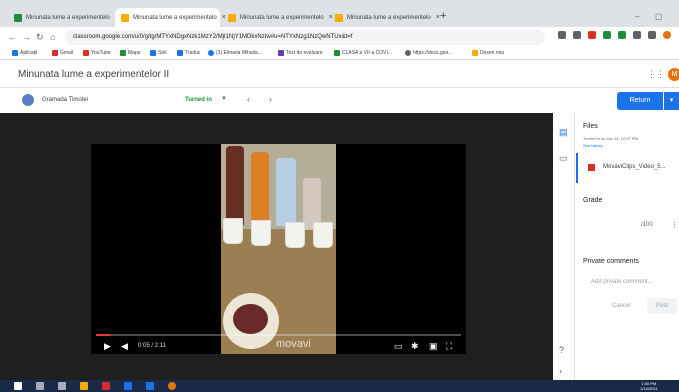 This screenshot has width=679, height=392. Describe the element at coordinates (26, 37) in the screenshot. I see `forward-icon: →` at that location.